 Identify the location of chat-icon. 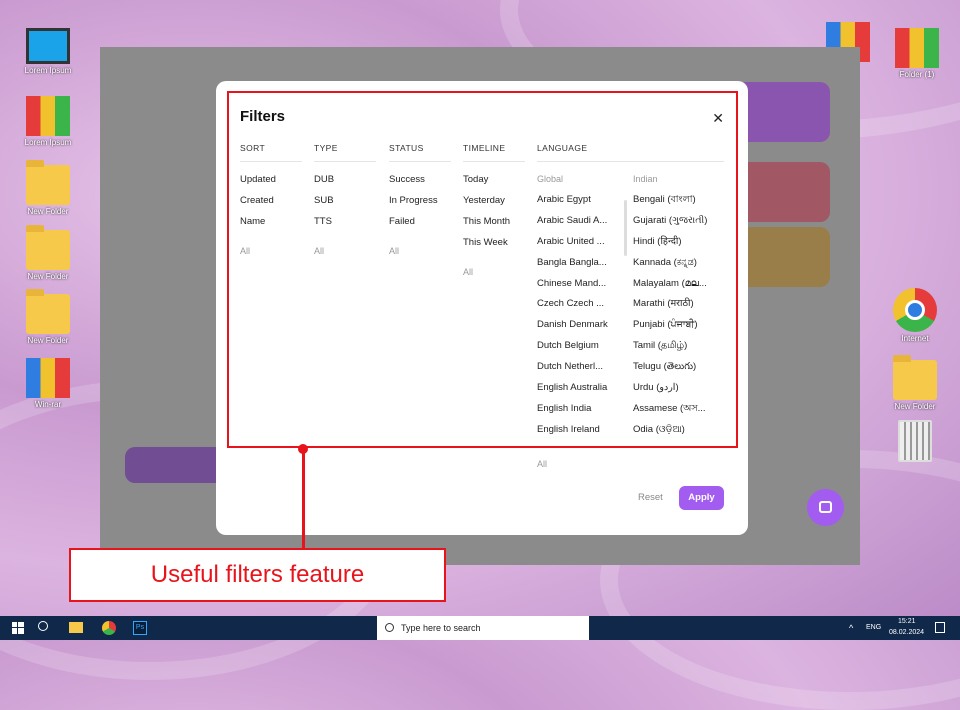
(825, 507).